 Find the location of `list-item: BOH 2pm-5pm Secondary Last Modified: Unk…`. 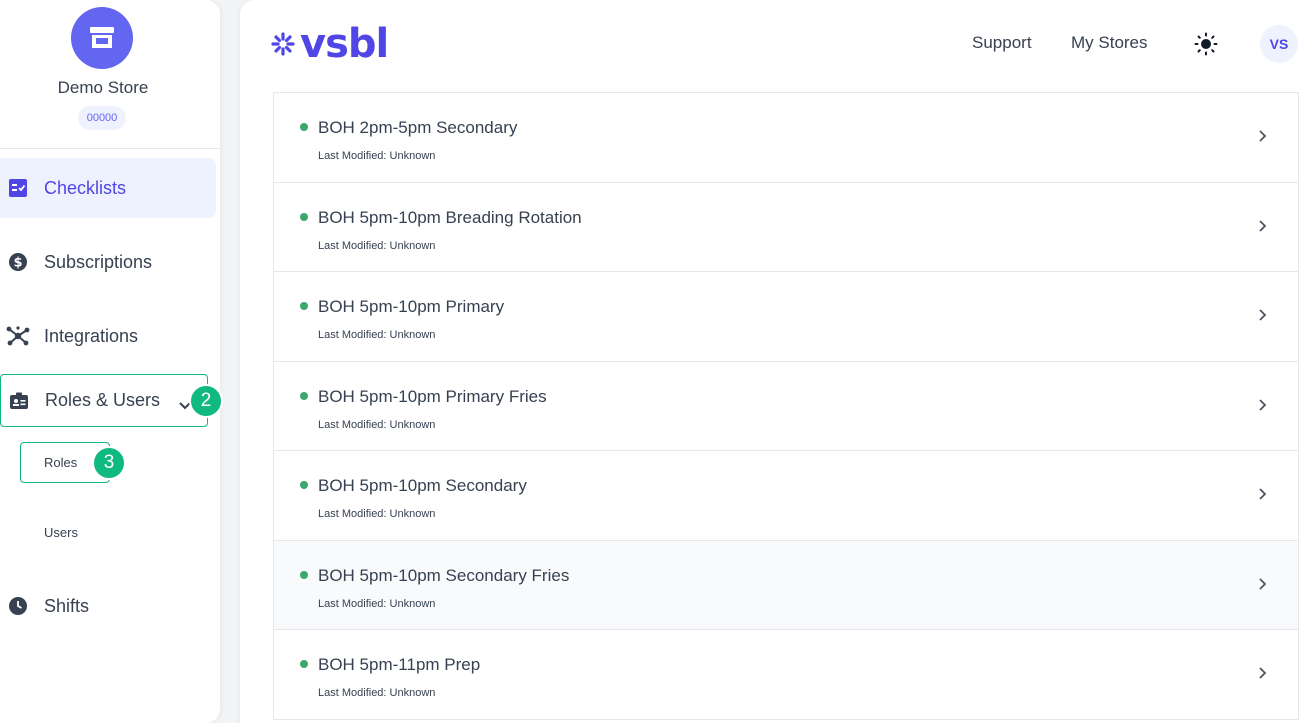

list-item: BOH 2pm-5pm Secondary Last Modified: Unk… is located at coordinates (786, 138).